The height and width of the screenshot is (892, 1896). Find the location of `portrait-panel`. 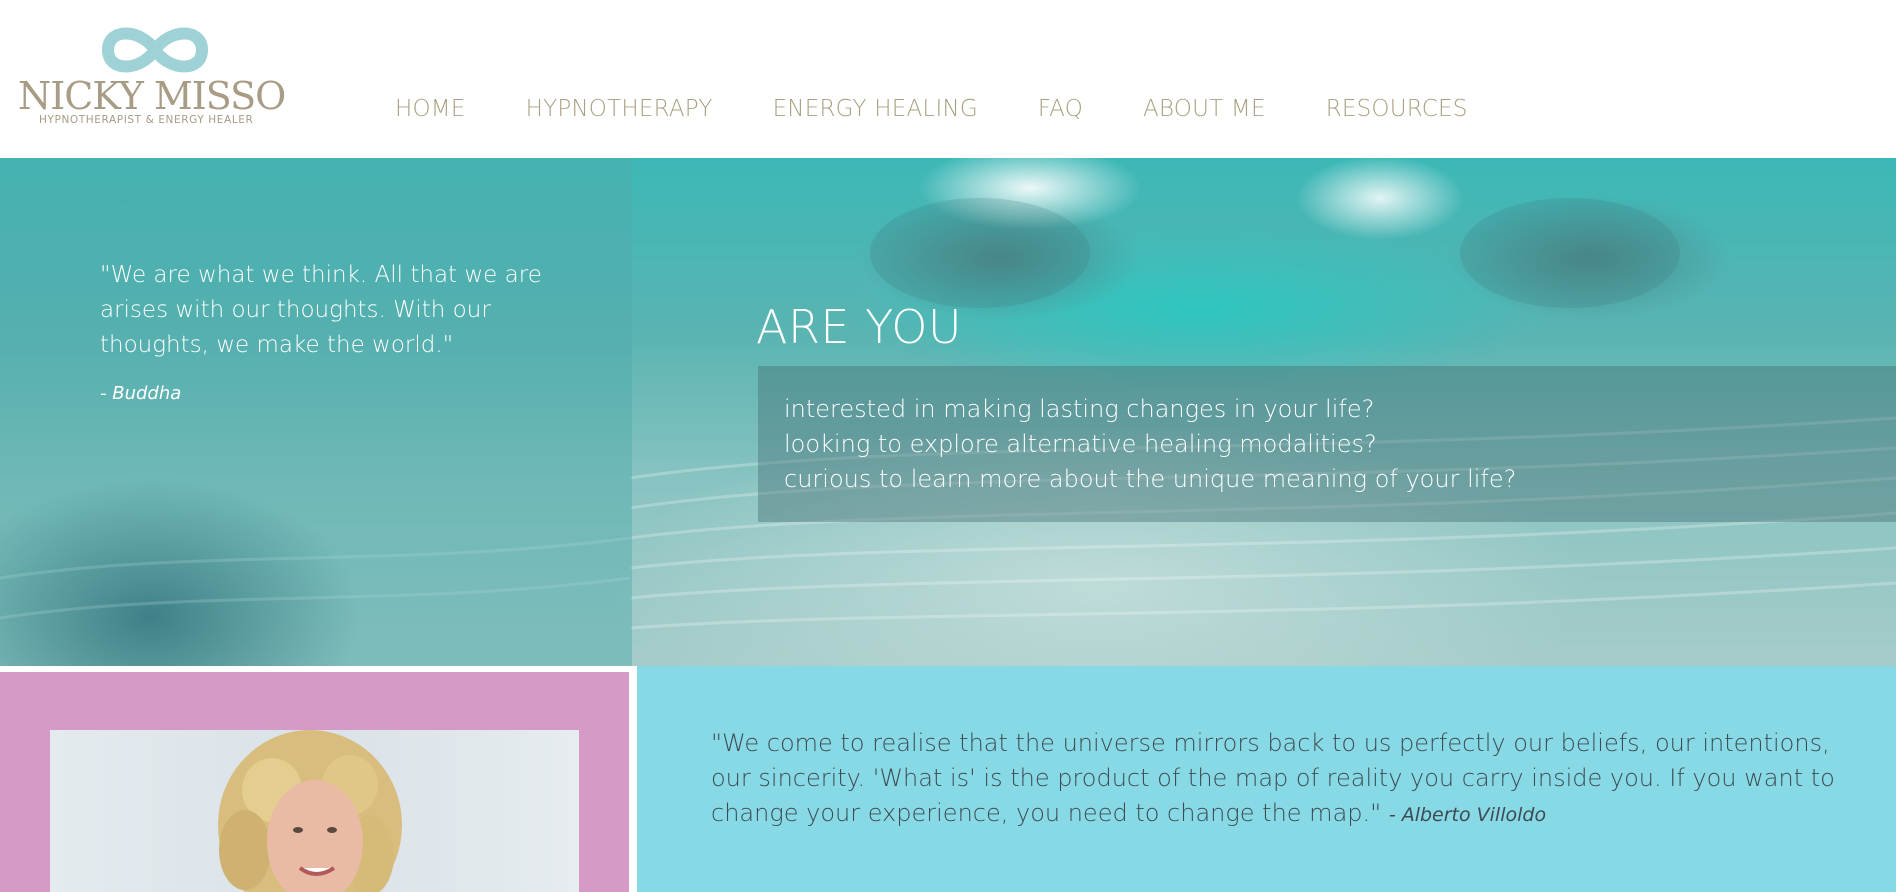

portrait-panel is located at coordinates (314, 782).